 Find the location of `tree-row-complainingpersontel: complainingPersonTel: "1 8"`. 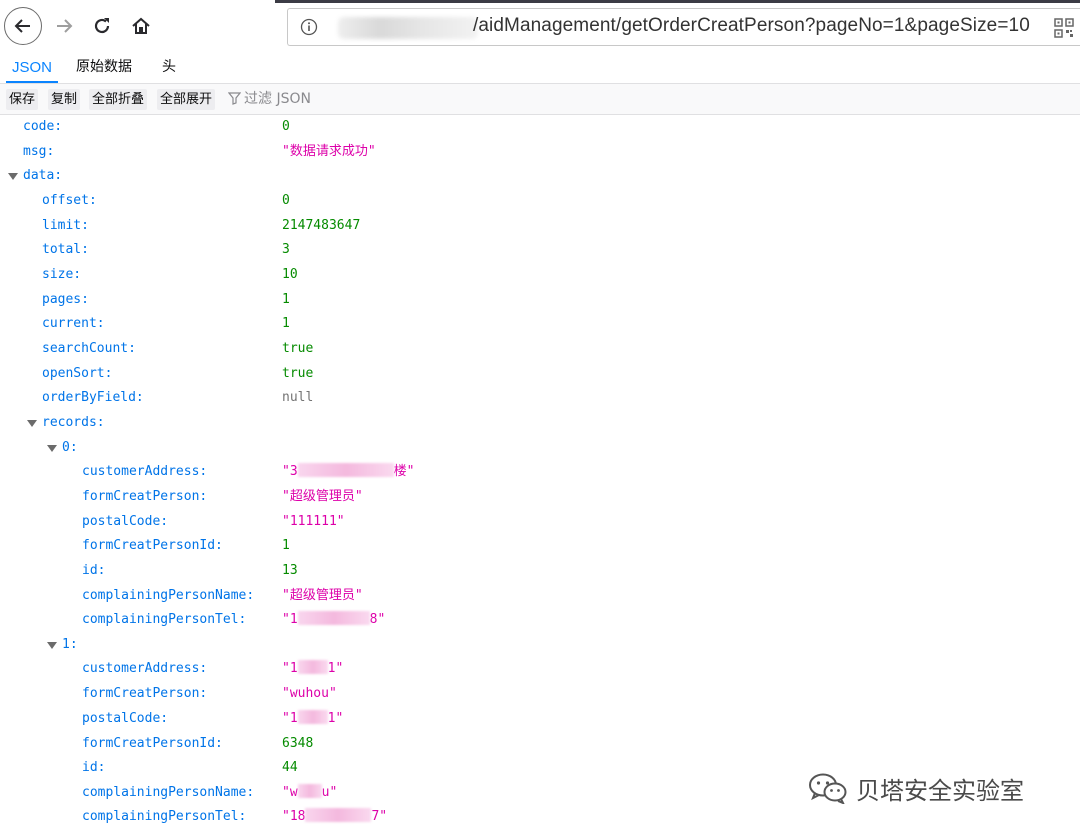

tree-row-complainingpersontel: complainingPersonTel: "1 8" is located at coordinates (540, 620).